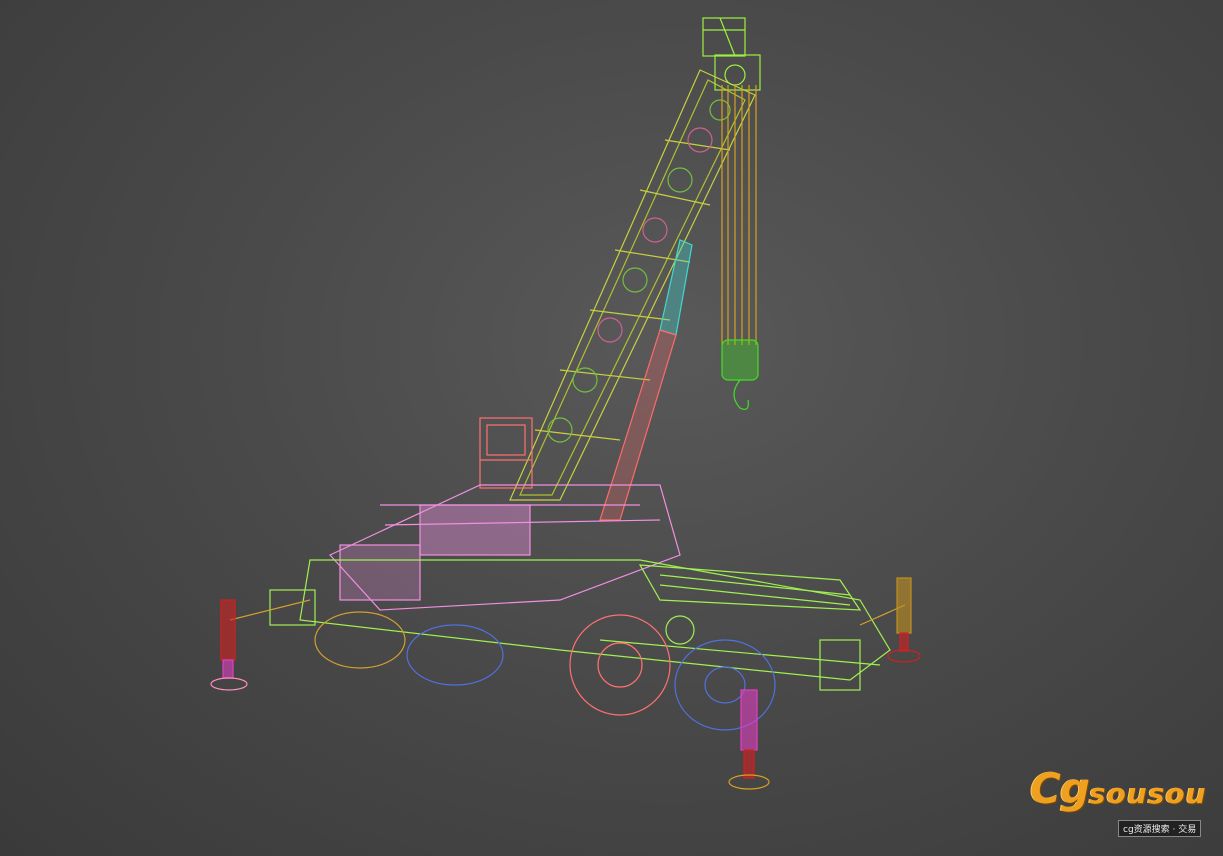 The height and width of the screenshot is (856, 1223). I want to click on crane-boom-tip, so click(731, 54).